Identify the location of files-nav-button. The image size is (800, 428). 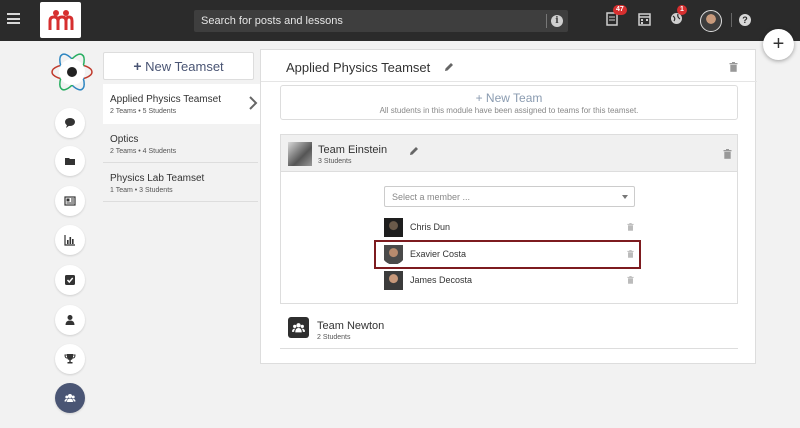
(70, 161).